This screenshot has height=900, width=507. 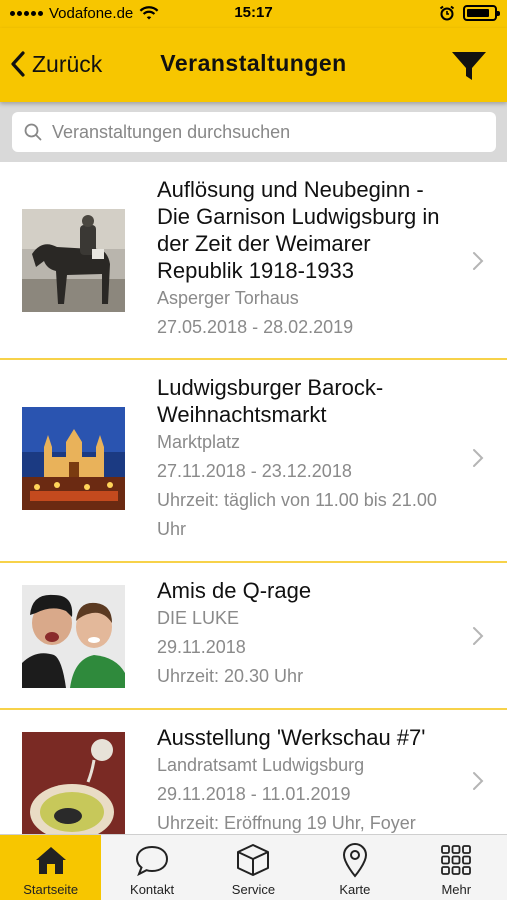 I want to click on back-button: Zurück, so click(x=56, y=64).